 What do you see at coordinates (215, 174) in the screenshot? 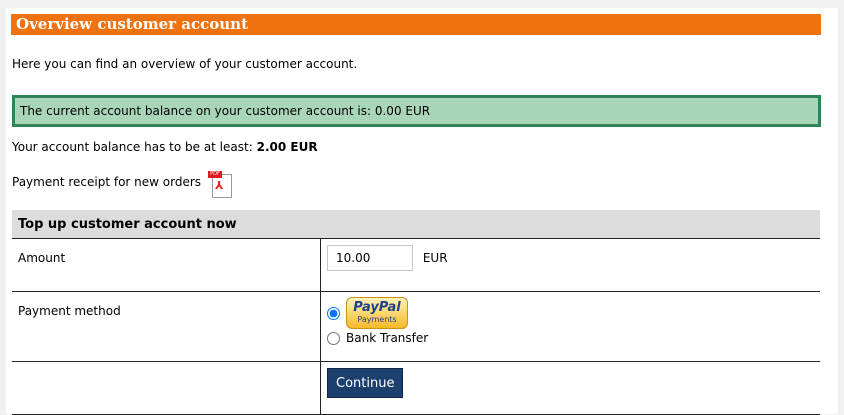
I see `pdf-tag: PDF` at bounding box center [215, 174].